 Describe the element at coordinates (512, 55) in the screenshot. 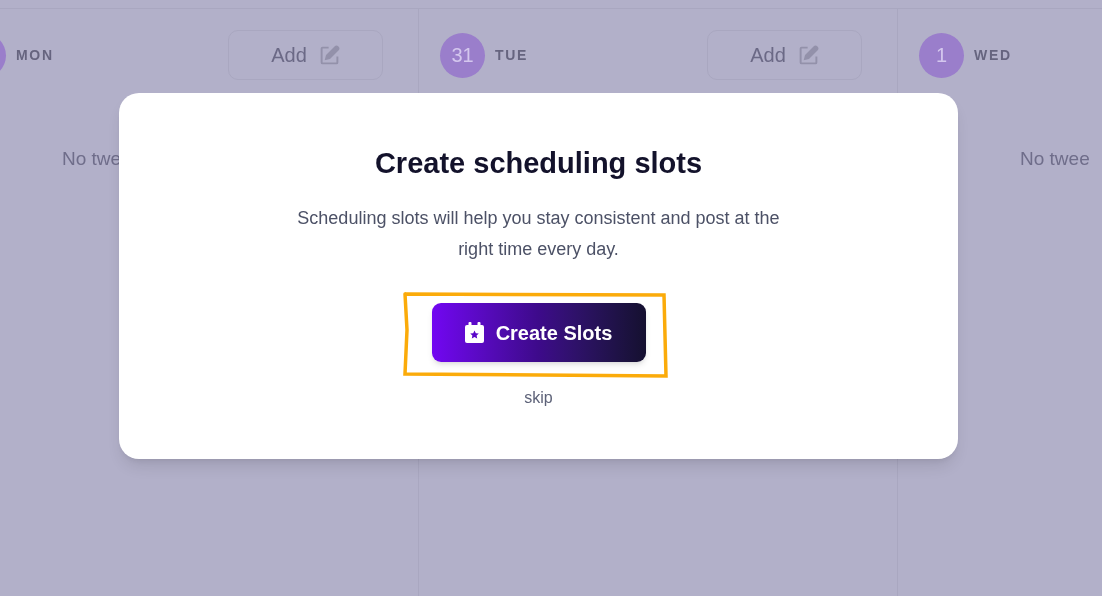

I see `day-label: TUE` at that location.